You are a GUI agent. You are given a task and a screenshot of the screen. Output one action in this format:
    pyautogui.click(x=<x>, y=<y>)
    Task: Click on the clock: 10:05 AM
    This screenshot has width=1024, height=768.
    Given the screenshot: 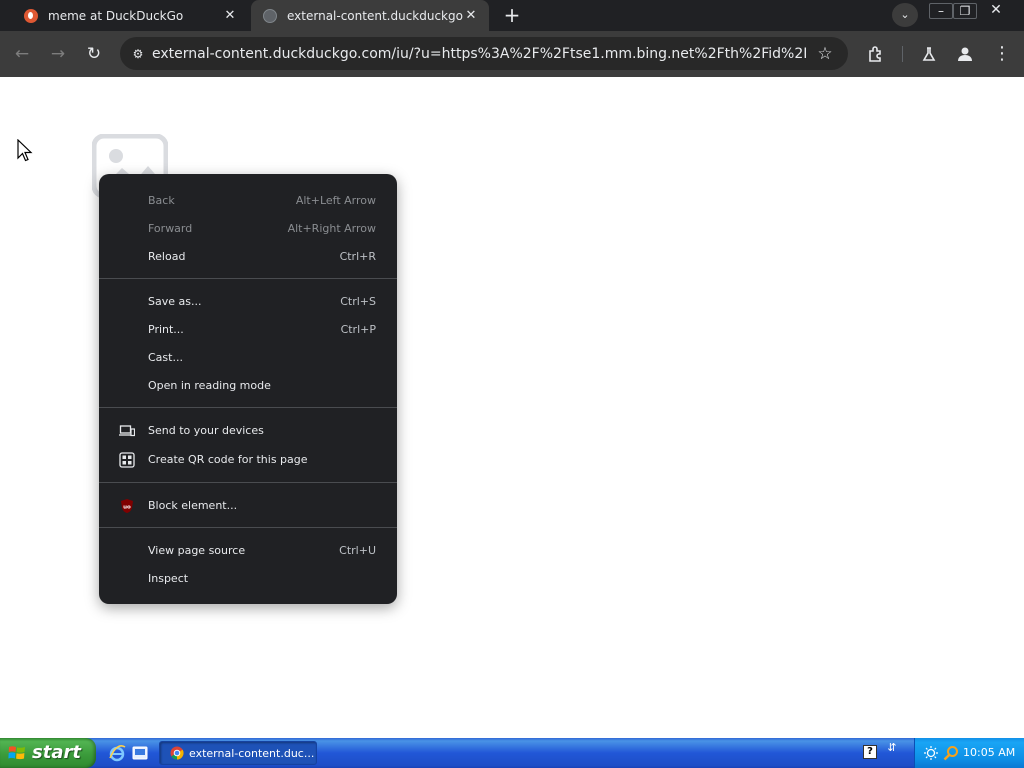 What is the action you would take?
    pyautogui.click(x=989, y=752)
    